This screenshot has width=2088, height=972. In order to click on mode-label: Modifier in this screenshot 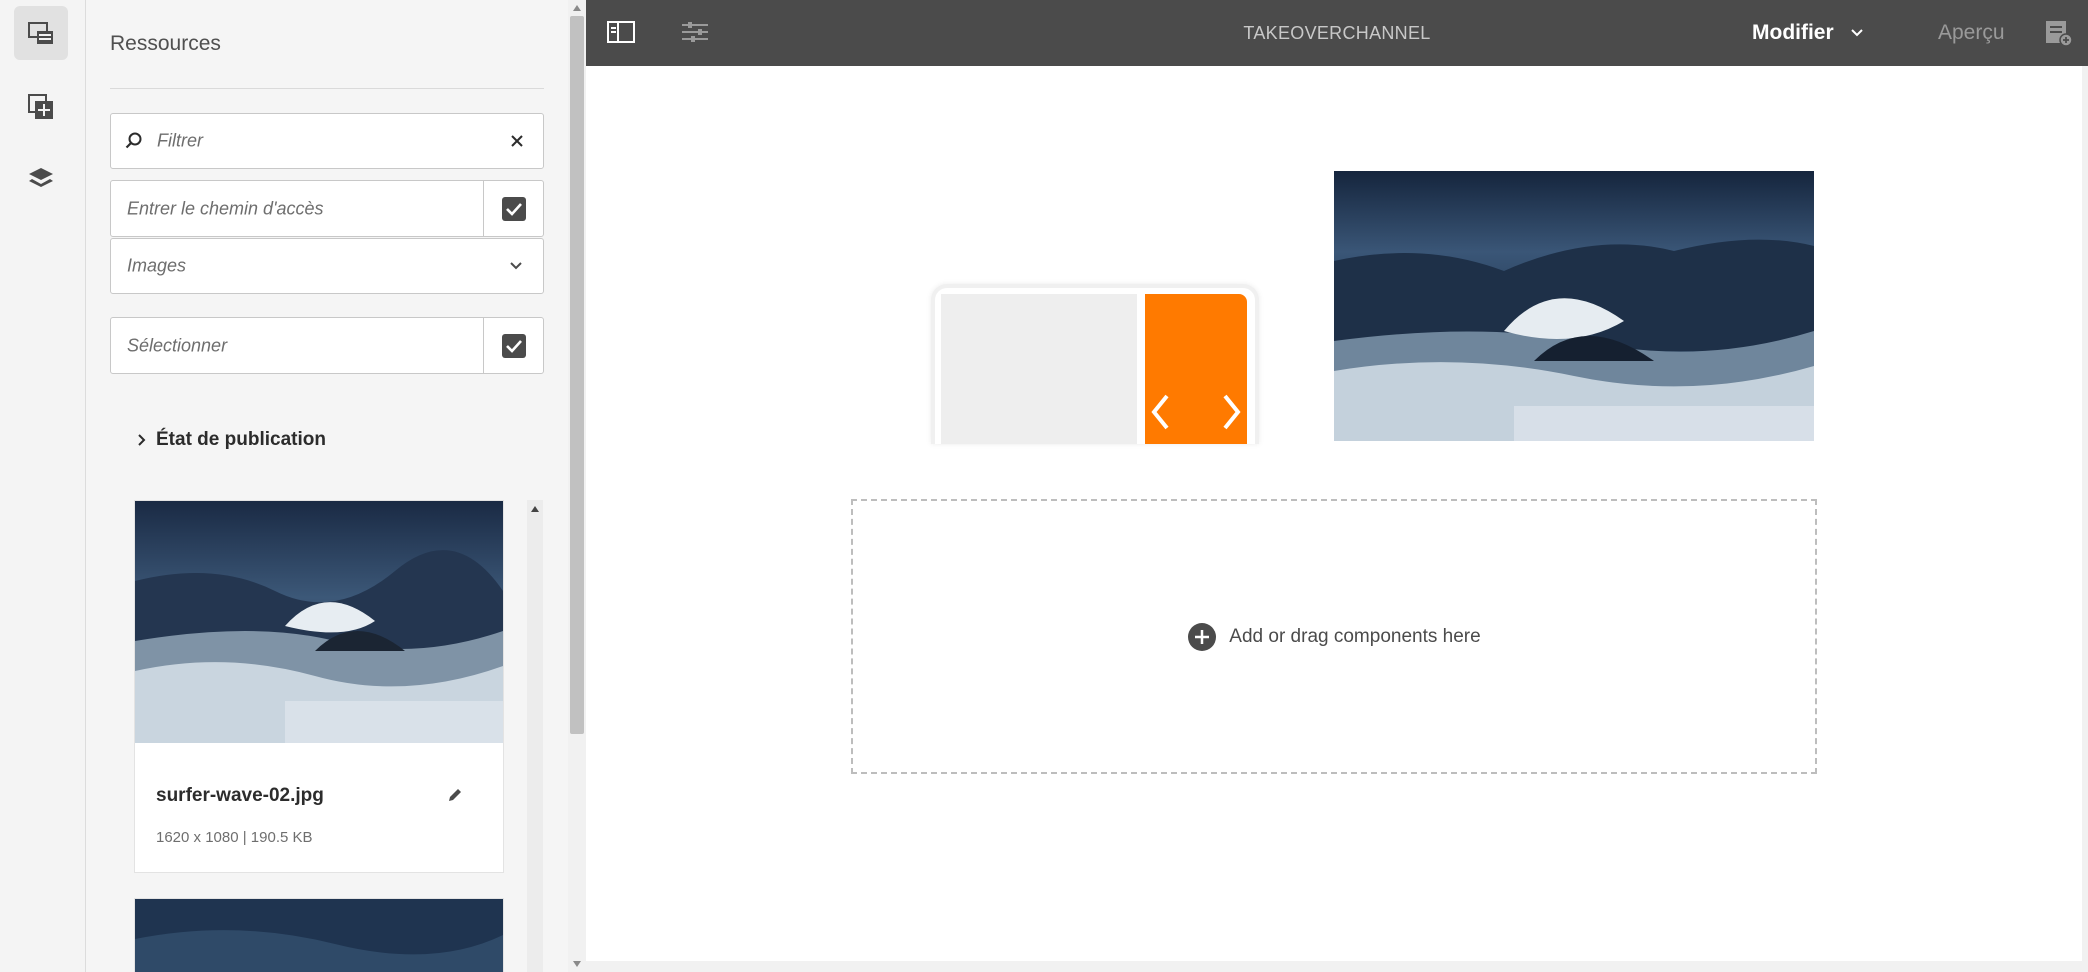, I will do `click(1793, 32)`.